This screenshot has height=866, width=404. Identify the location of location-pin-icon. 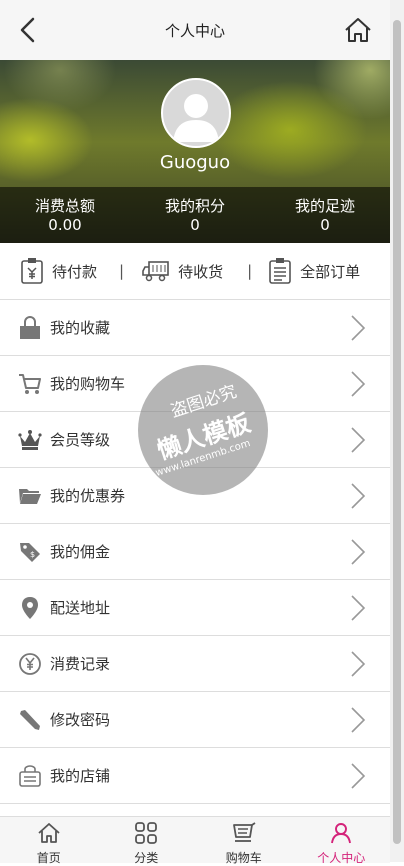
(30, 608).